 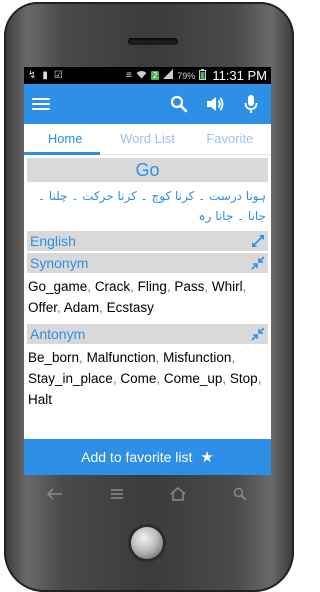 What do you see at coordinates (117, 494) in the screenshot?
I see `menu-key-icon` at bounding box center [117, 494].